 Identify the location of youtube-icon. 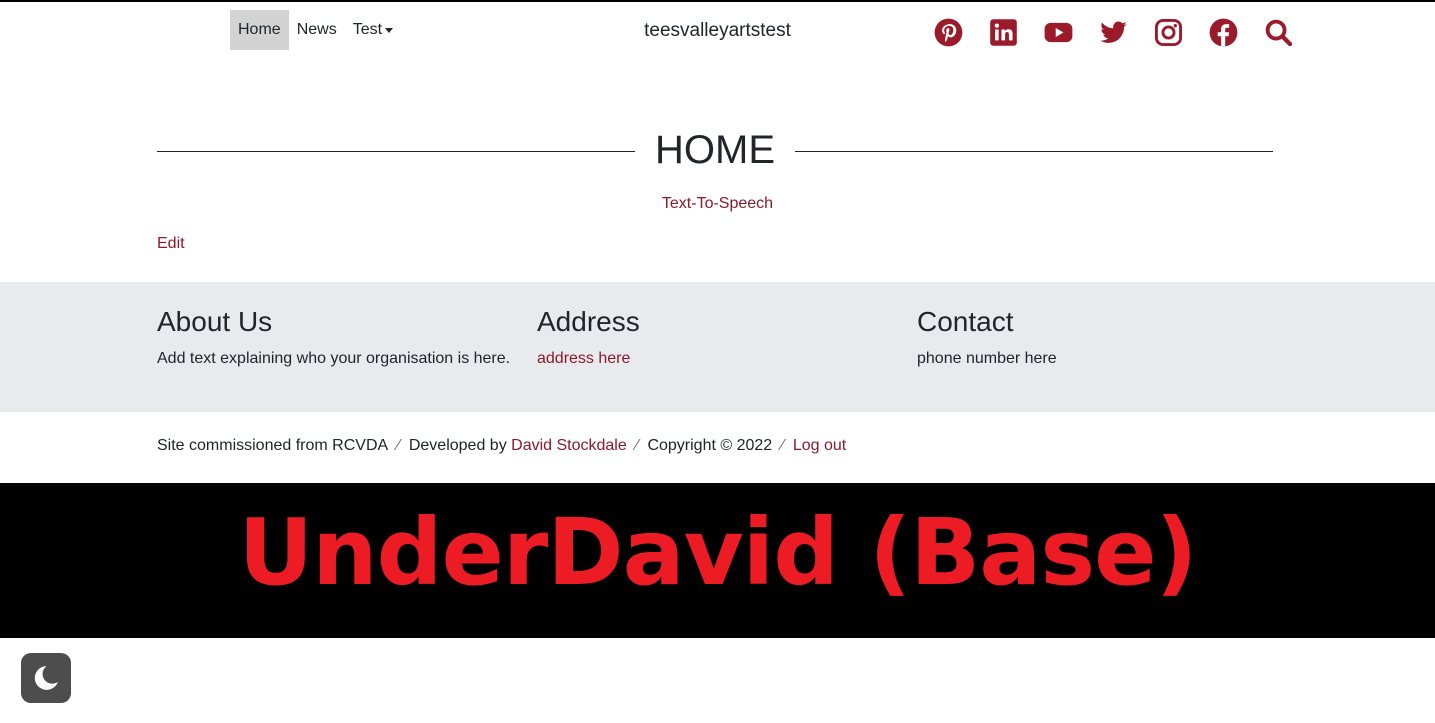
(1058, 32).